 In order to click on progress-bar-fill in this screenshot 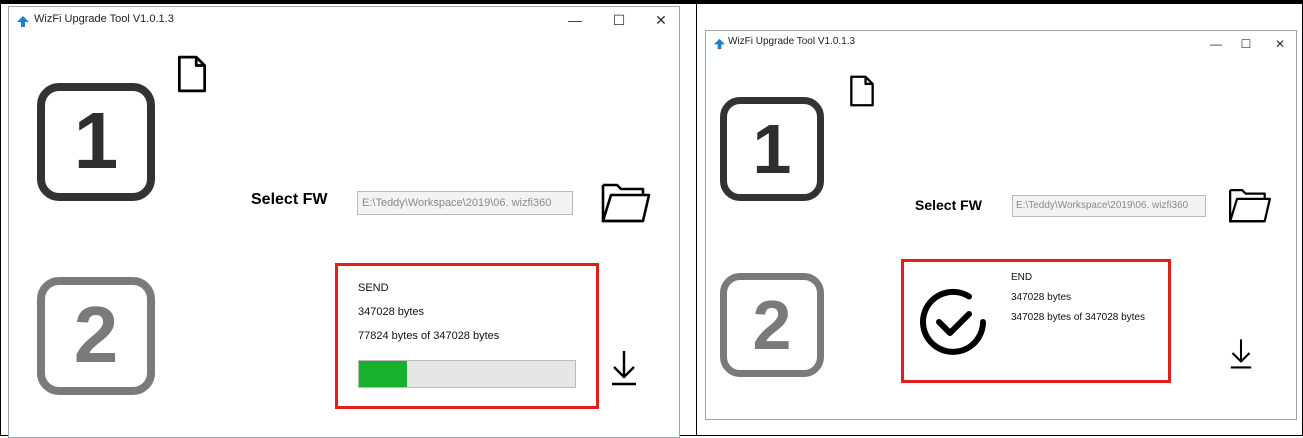, I will do `click(383, 374)`.